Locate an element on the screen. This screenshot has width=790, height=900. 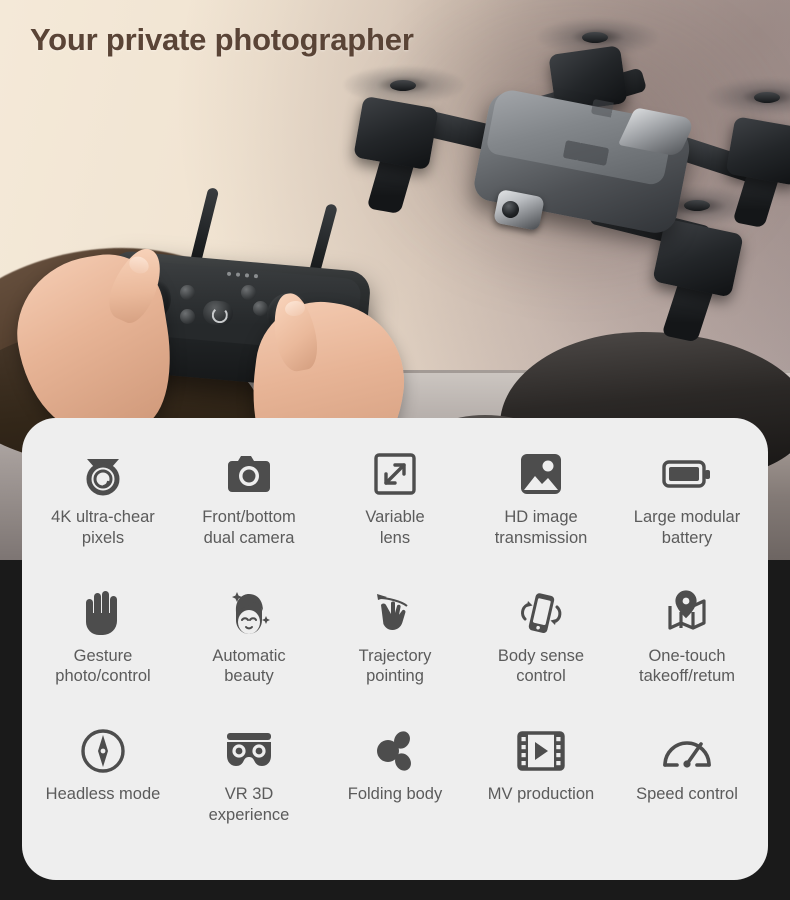
feature-item-vr-3d-experience: VR 3D experience is located at coordinates (249, 790).